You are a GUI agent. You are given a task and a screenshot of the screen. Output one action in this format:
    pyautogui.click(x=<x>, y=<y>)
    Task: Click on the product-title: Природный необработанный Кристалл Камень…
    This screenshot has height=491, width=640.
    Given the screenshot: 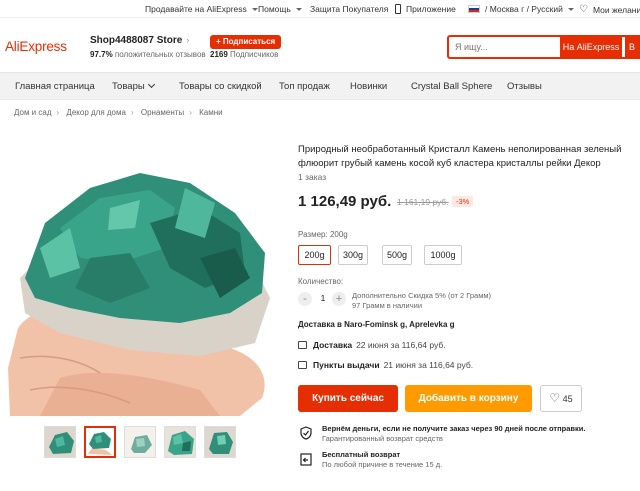 What is the action you would take?
    pyautogui.click(x=460, y=156)
    